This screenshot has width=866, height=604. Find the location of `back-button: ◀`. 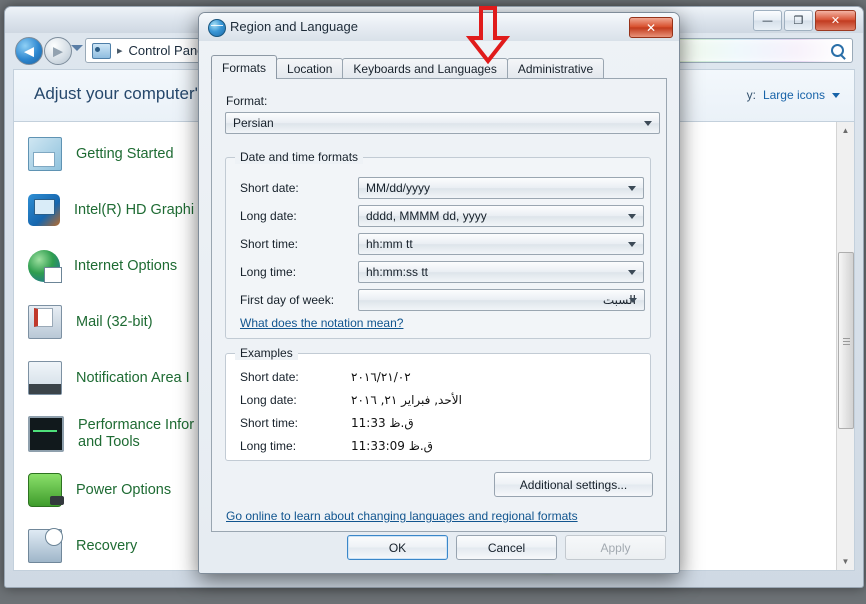

back-button: ◀ is located at coordinates (29, 51).